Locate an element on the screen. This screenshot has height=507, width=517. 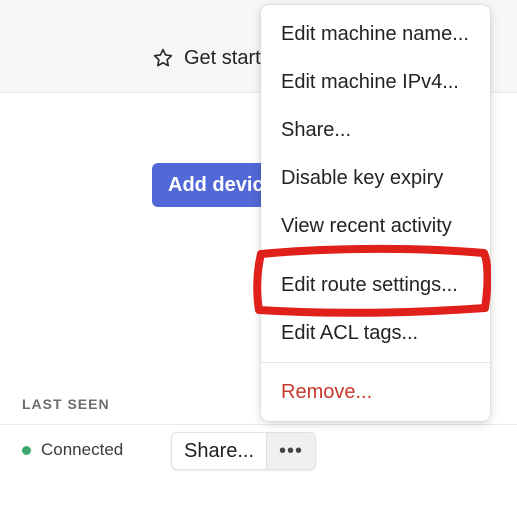
menu-item-disable-key-expiry: Disable key expiry is located at coordinates (362, 178).